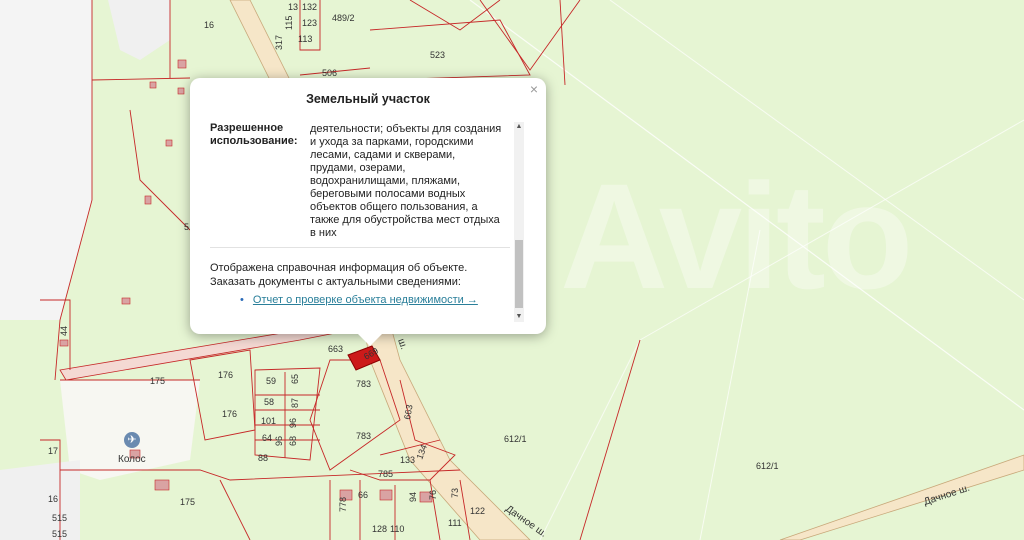 This screenshot has width=1024, height=540. I want to click on parcel-label: 133, so click(407, 460).